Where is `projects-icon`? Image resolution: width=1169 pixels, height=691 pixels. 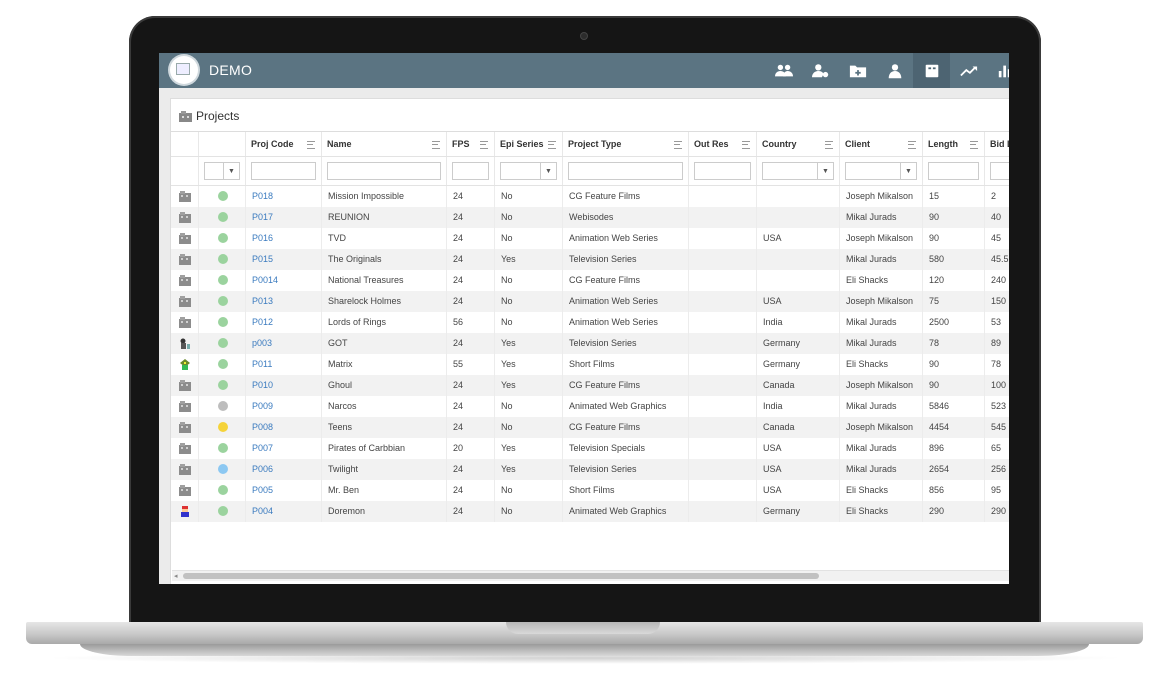
projects-icon is located at coordinates (931, 70).